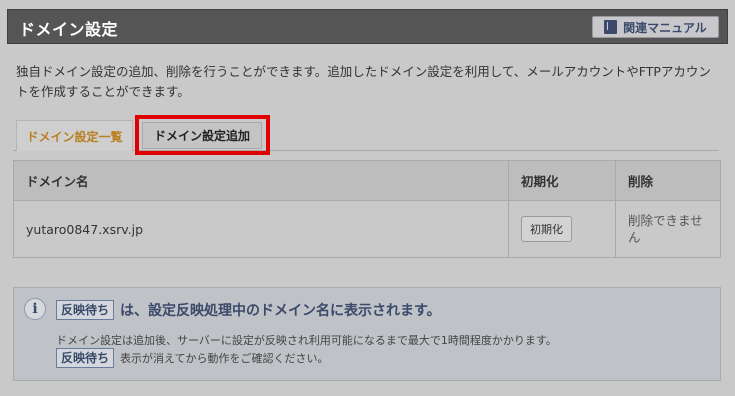  What do you see at coordinates (280, 311) in the screenshot?
I see `info-headline-text: は、設定反映処理中のドメイン名に表示されます。` at bounding box center [280, 311].